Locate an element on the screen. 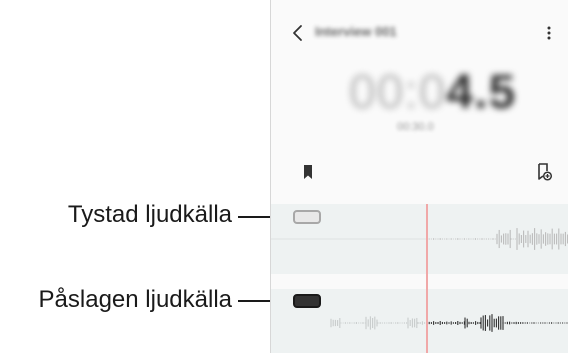 This screenshot has width=568, height=353. timer-dim: 00:0 is located at coordinates (398, 92).